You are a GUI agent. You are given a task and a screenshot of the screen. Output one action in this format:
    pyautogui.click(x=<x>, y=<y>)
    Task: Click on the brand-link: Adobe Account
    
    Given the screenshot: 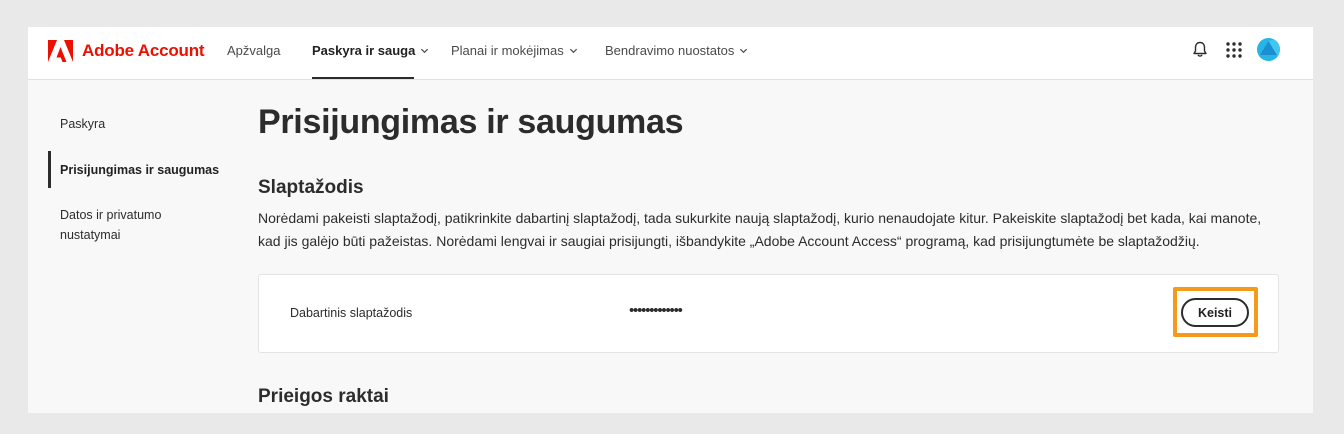 What is the action you would take?
    pyautogui.click(x=126, y=51)
    